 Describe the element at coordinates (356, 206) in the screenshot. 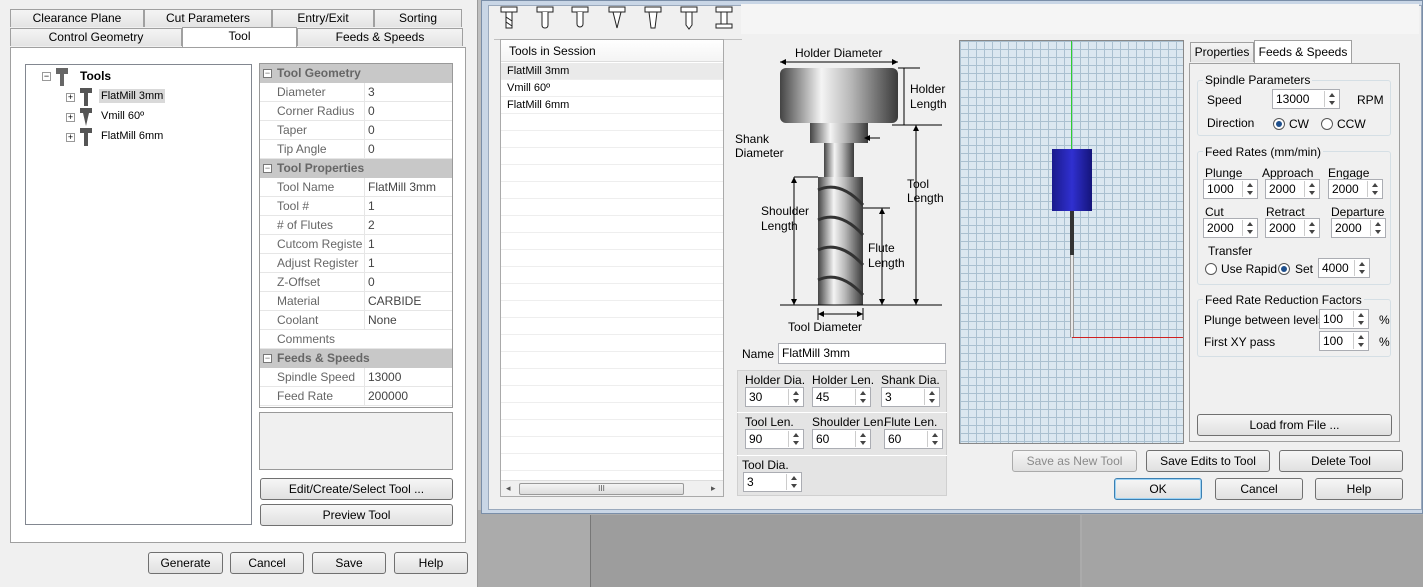

I see `property-row: Tool # 1` at that location.